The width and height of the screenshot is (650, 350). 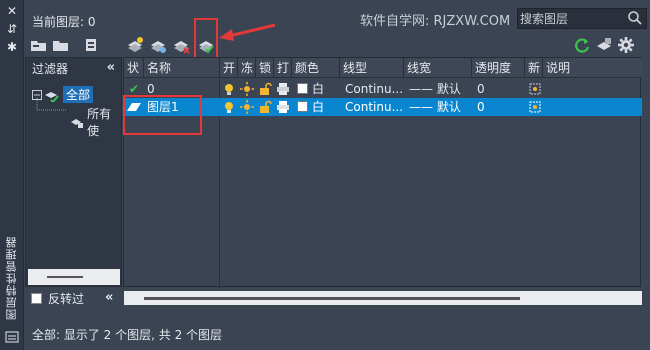 I want to click on collapse-panel-button: «, so click(x=109, y=297).